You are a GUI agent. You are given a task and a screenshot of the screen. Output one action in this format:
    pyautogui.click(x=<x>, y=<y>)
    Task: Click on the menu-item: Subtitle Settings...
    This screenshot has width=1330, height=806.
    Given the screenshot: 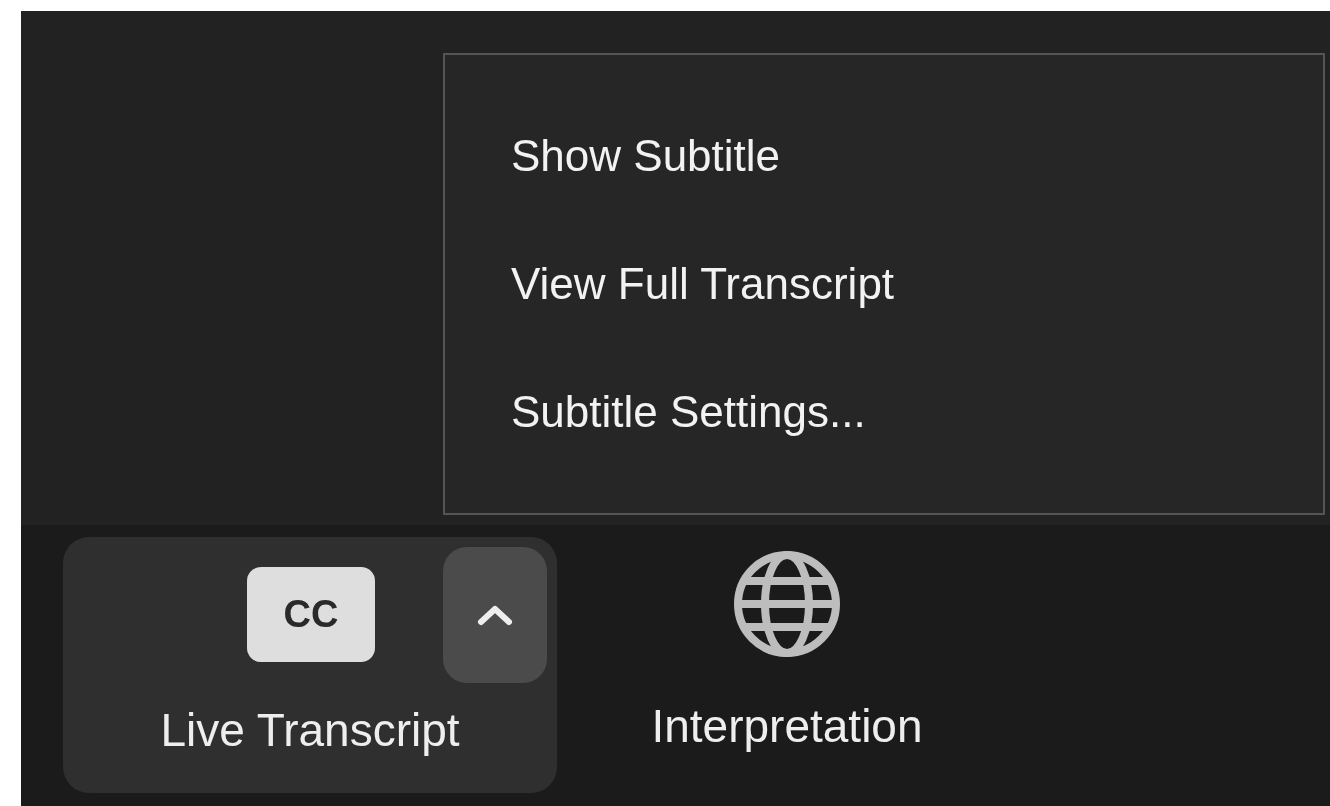 What is the action you would take?
    pyautogui.click(x=688, y=412)
    